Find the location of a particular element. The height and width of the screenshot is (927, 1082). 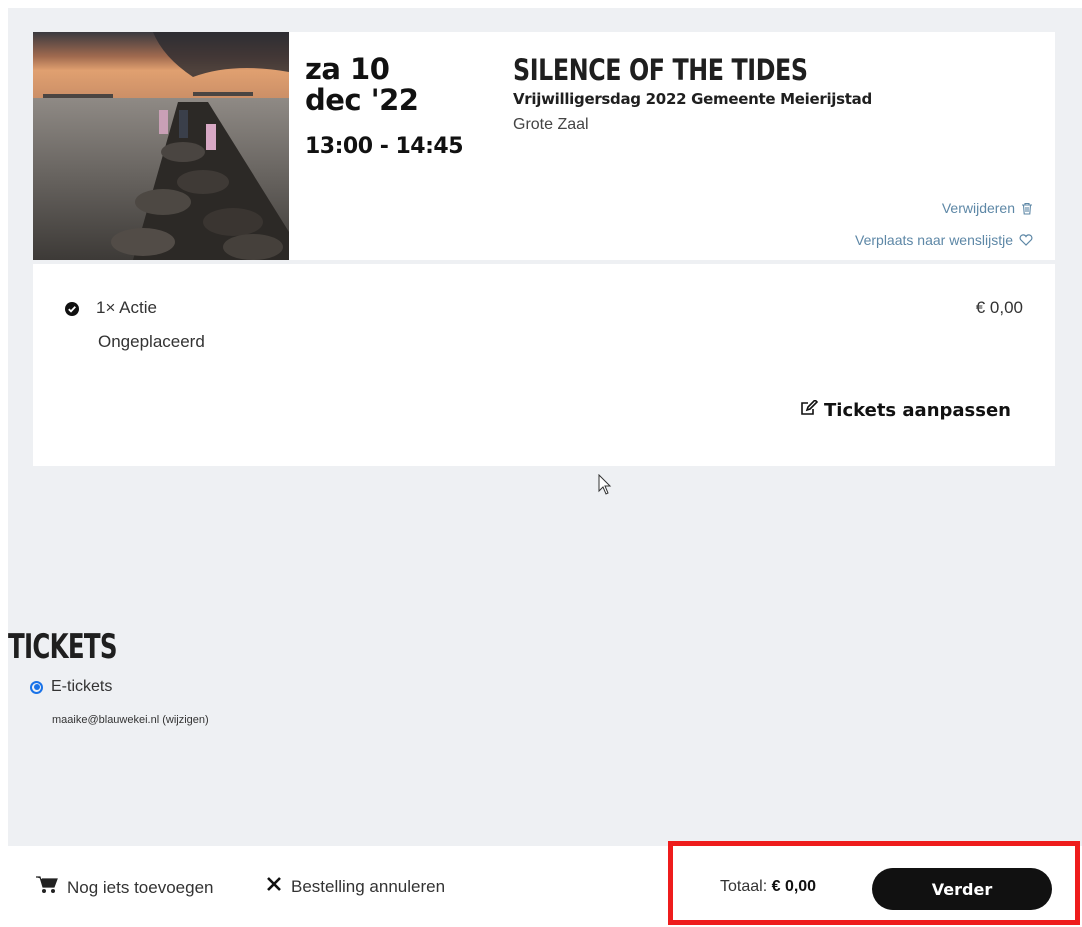

mouse-pointer-icon is located at coordinates (605, 486).